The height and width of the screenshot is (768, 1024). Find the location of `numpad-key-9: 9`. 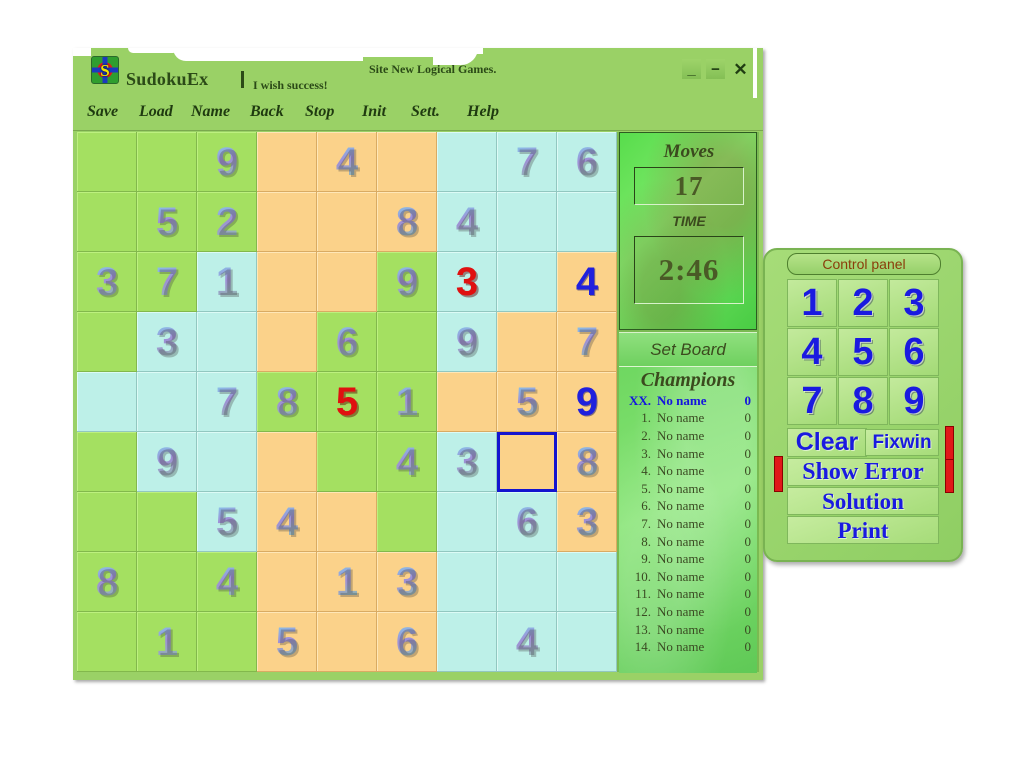

numpad-key-9: 9 is located at coordinates (914, 401).